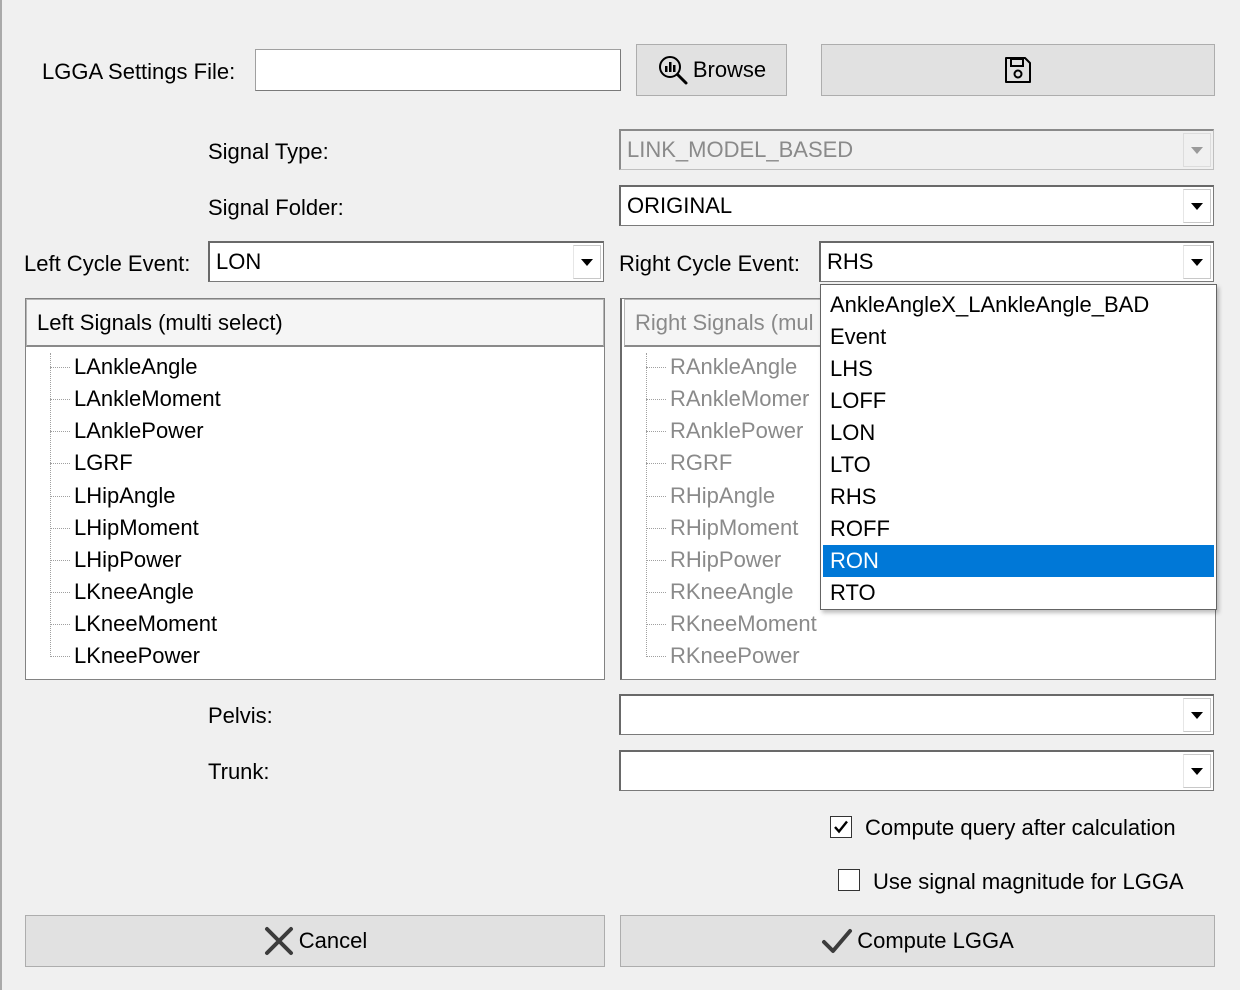 This screenshot has width=1240, height=990. I want to click on list-item: LAnkleMoment, so click(147, 399).